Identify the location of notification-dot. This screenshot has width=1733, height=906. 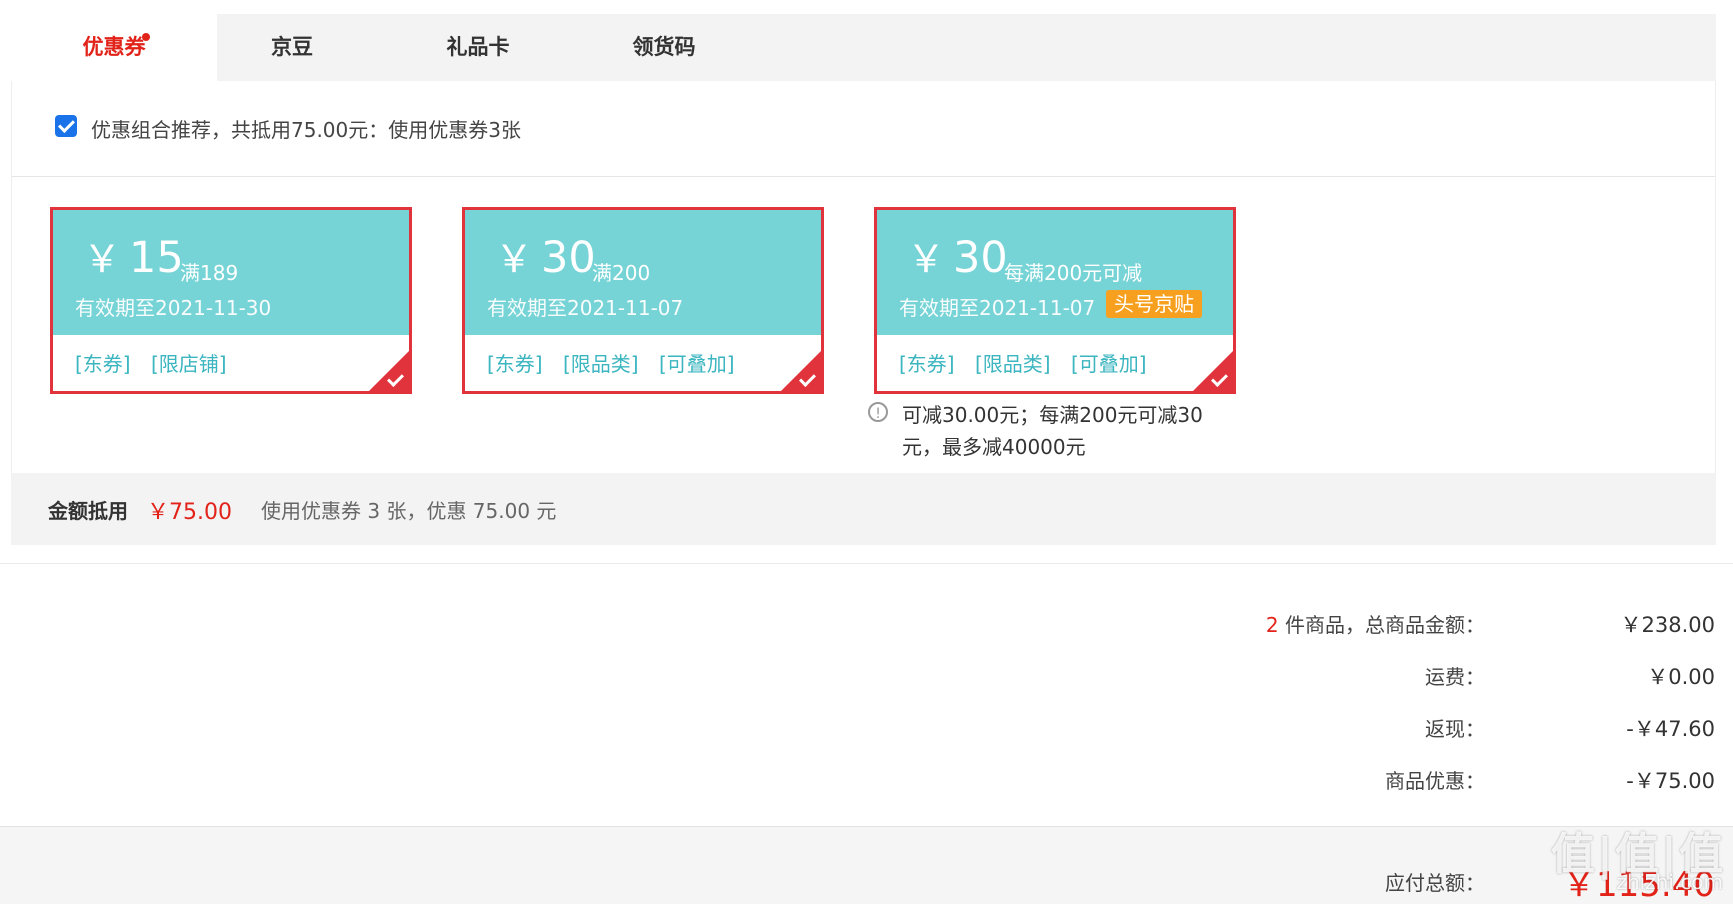
(146, 37).